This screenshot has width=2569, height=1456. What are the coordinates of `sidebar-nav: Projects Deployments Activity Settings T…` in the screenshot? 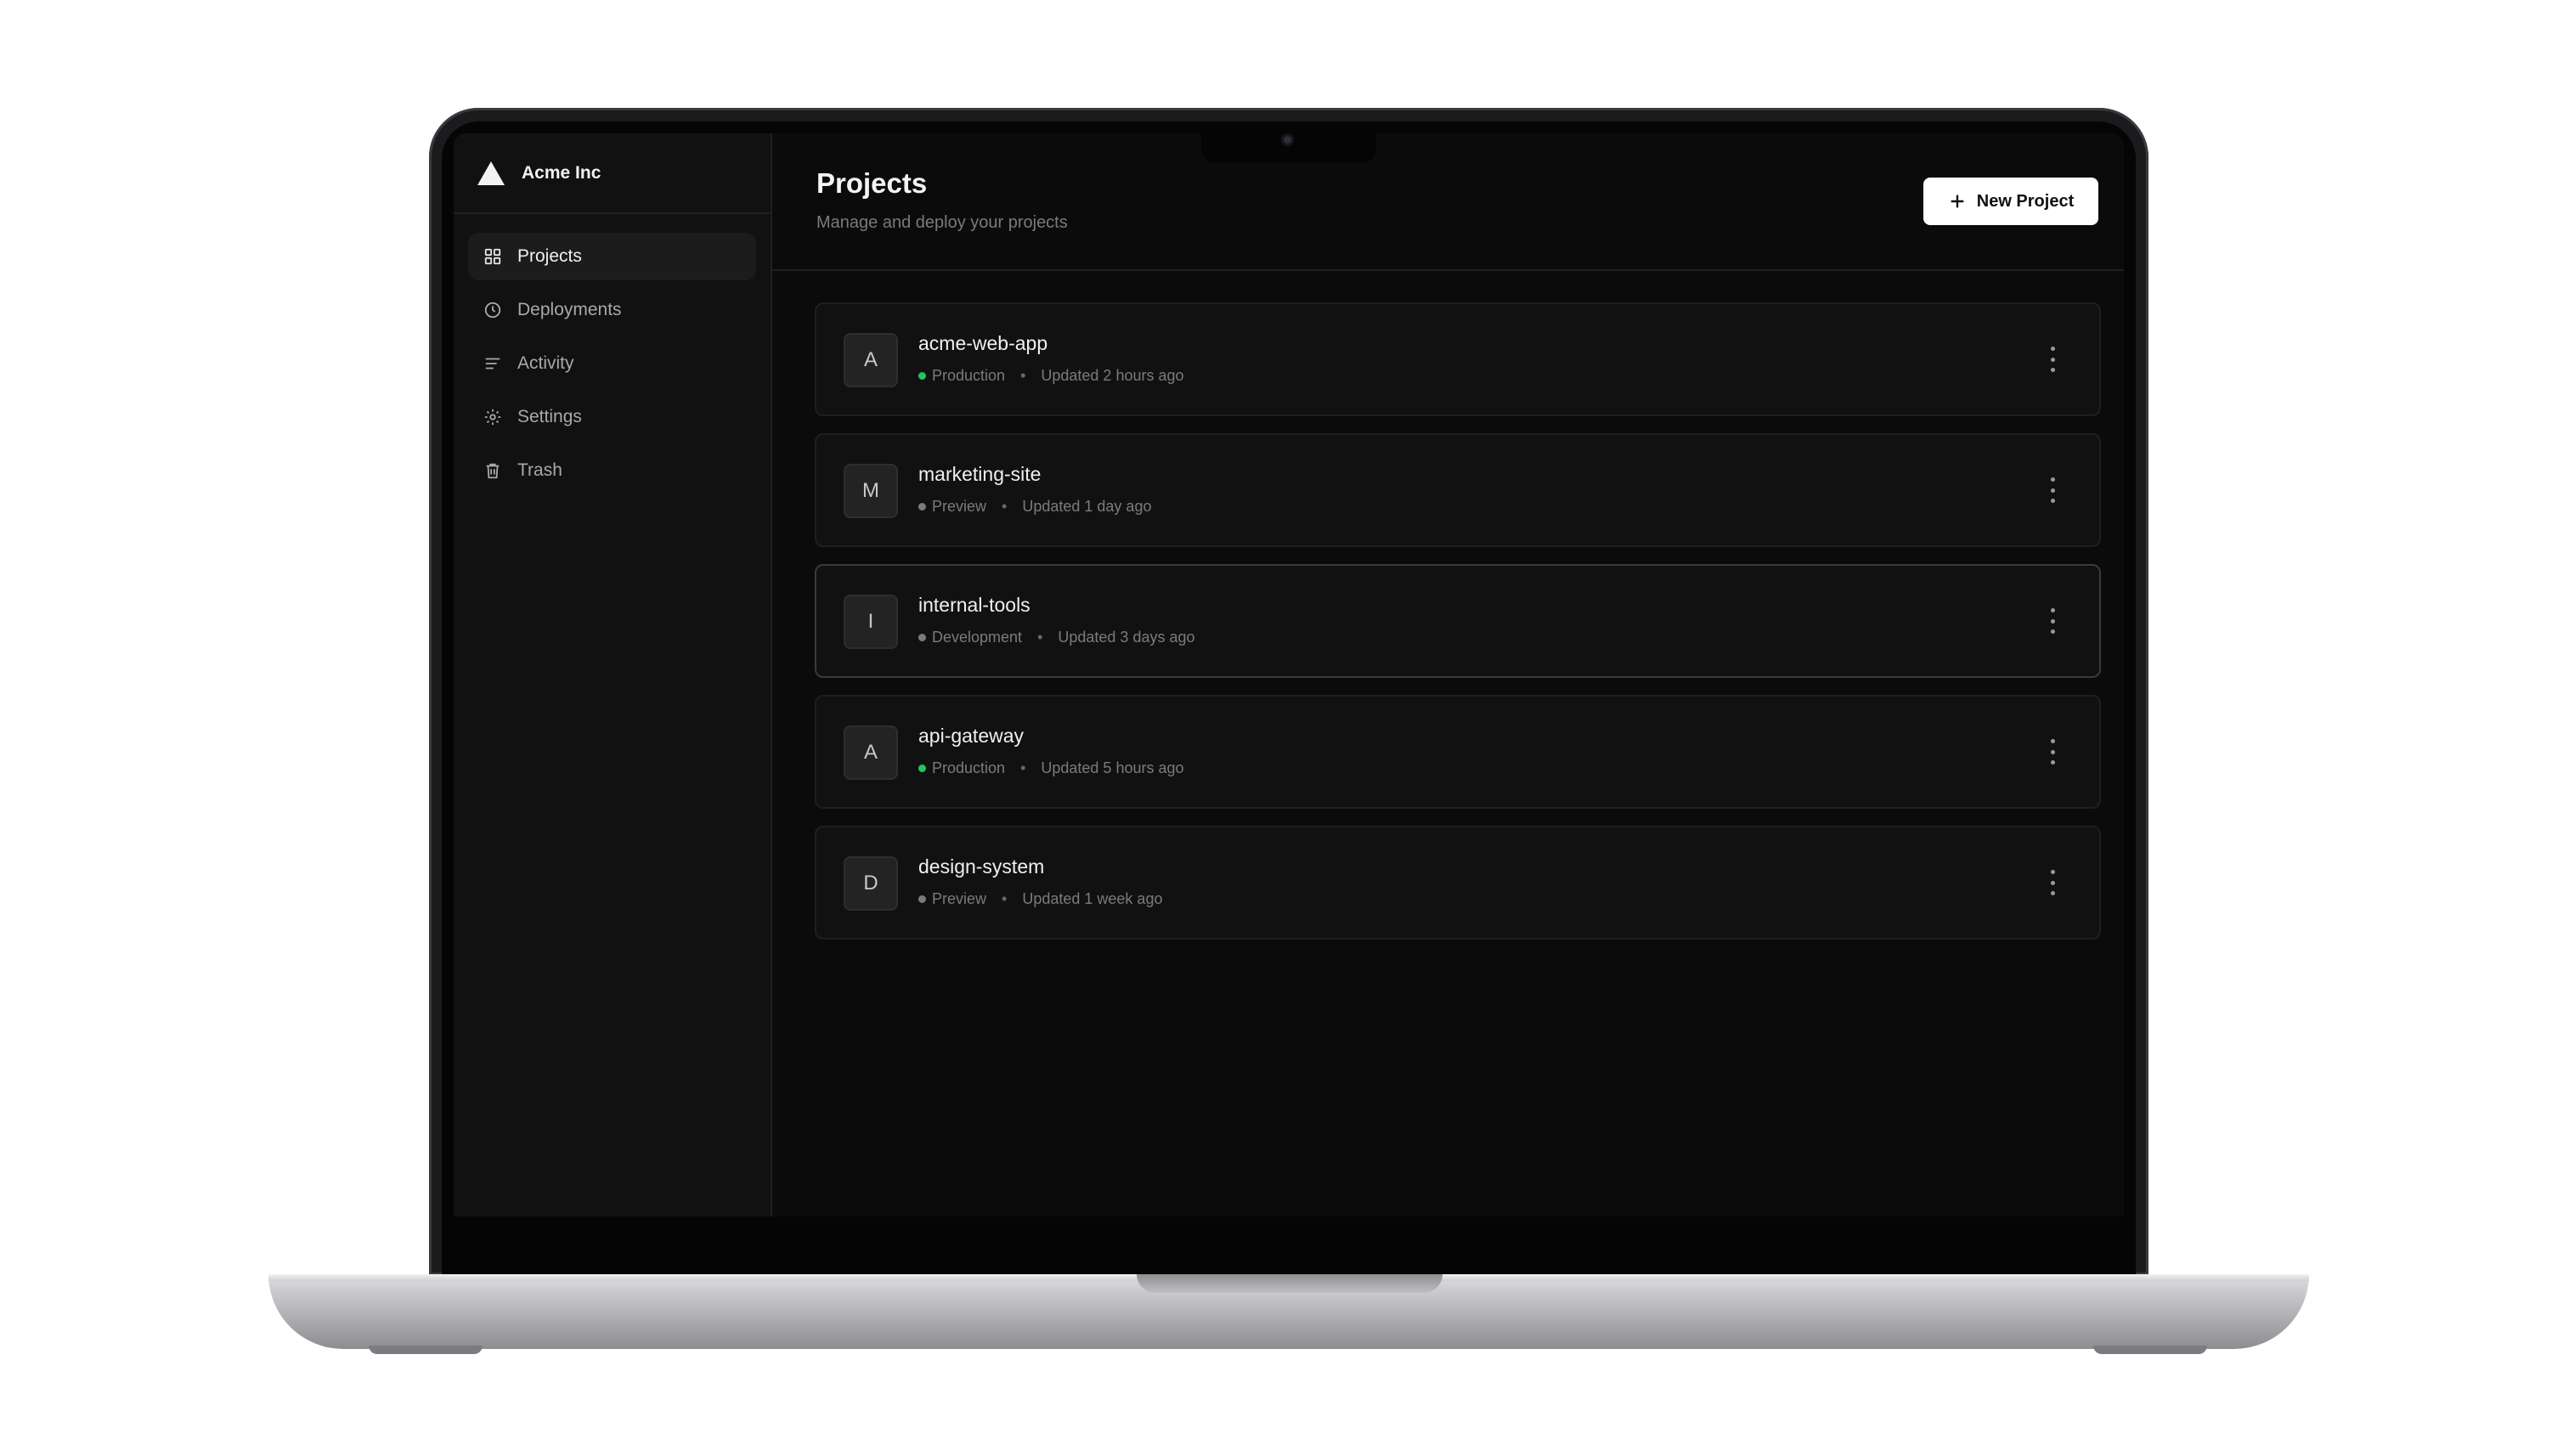 It's located at (613, 354).